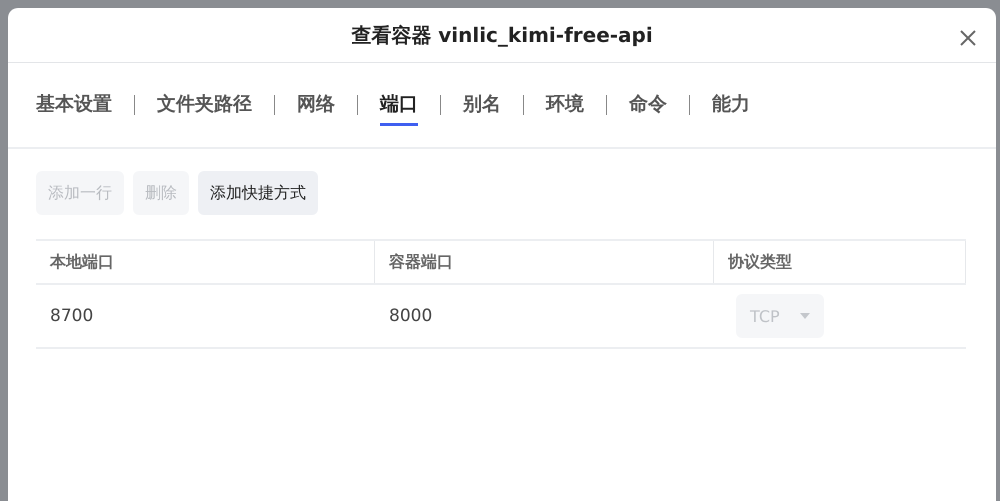 This screenshot has width=1000, height=501. What do you see at coordinates (82, 262) in the screenshot?
I see `column-header: 本地端口` at bounding box center [82, 262].